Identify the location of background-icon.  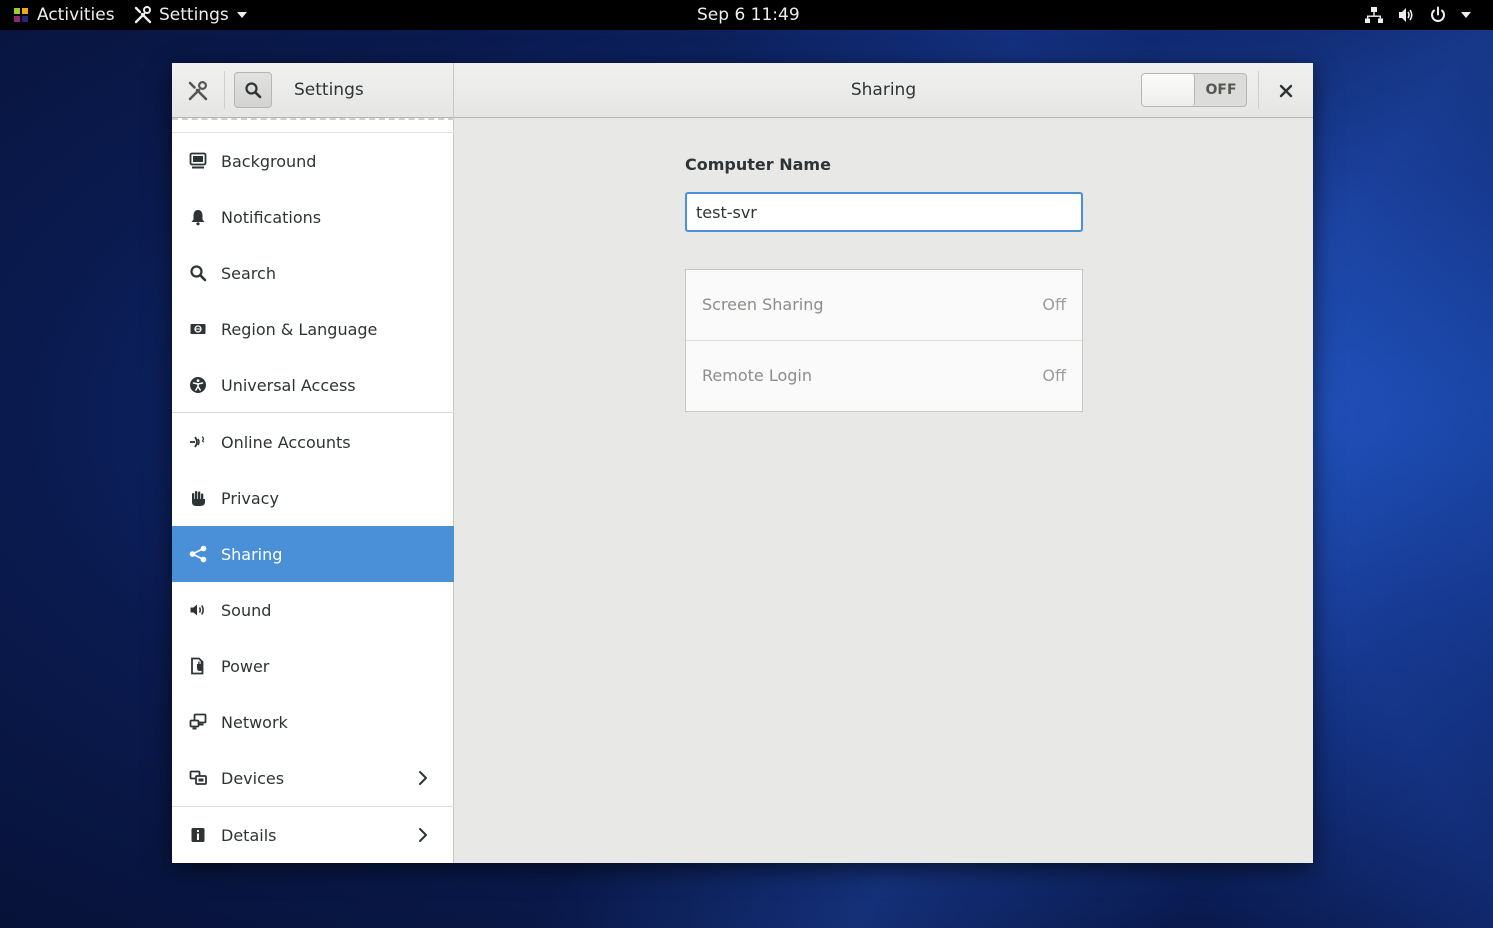
(198, 161).